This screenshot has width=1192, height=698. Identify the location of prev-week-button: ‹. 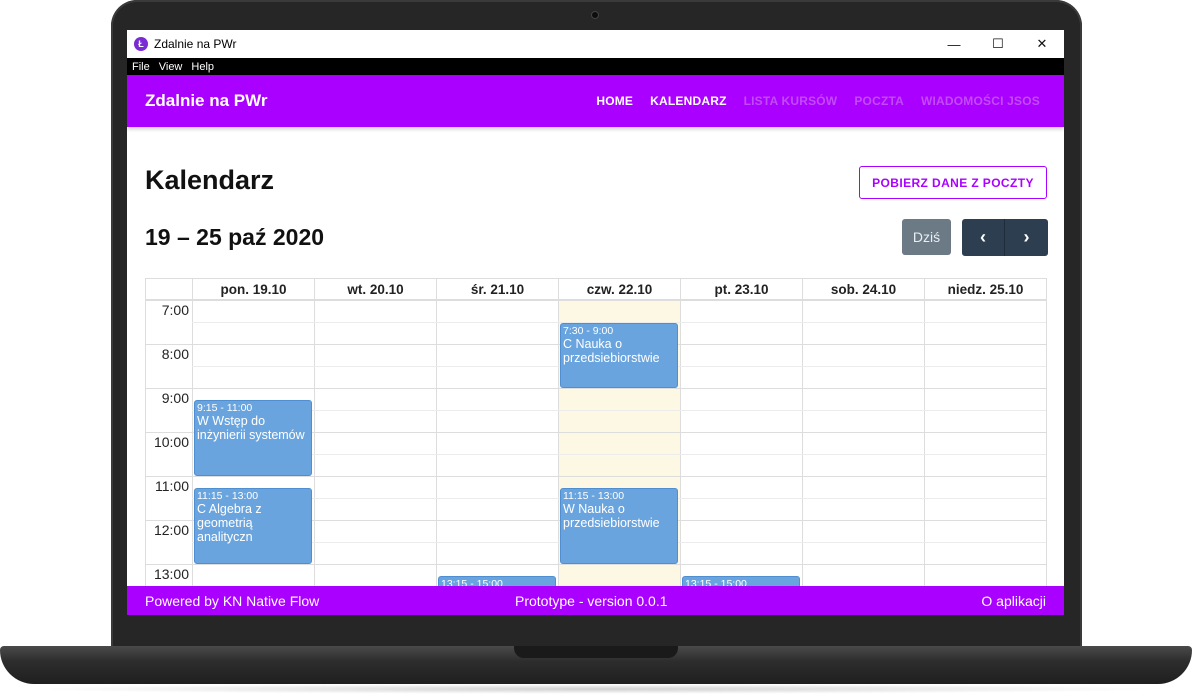
(983, 237).